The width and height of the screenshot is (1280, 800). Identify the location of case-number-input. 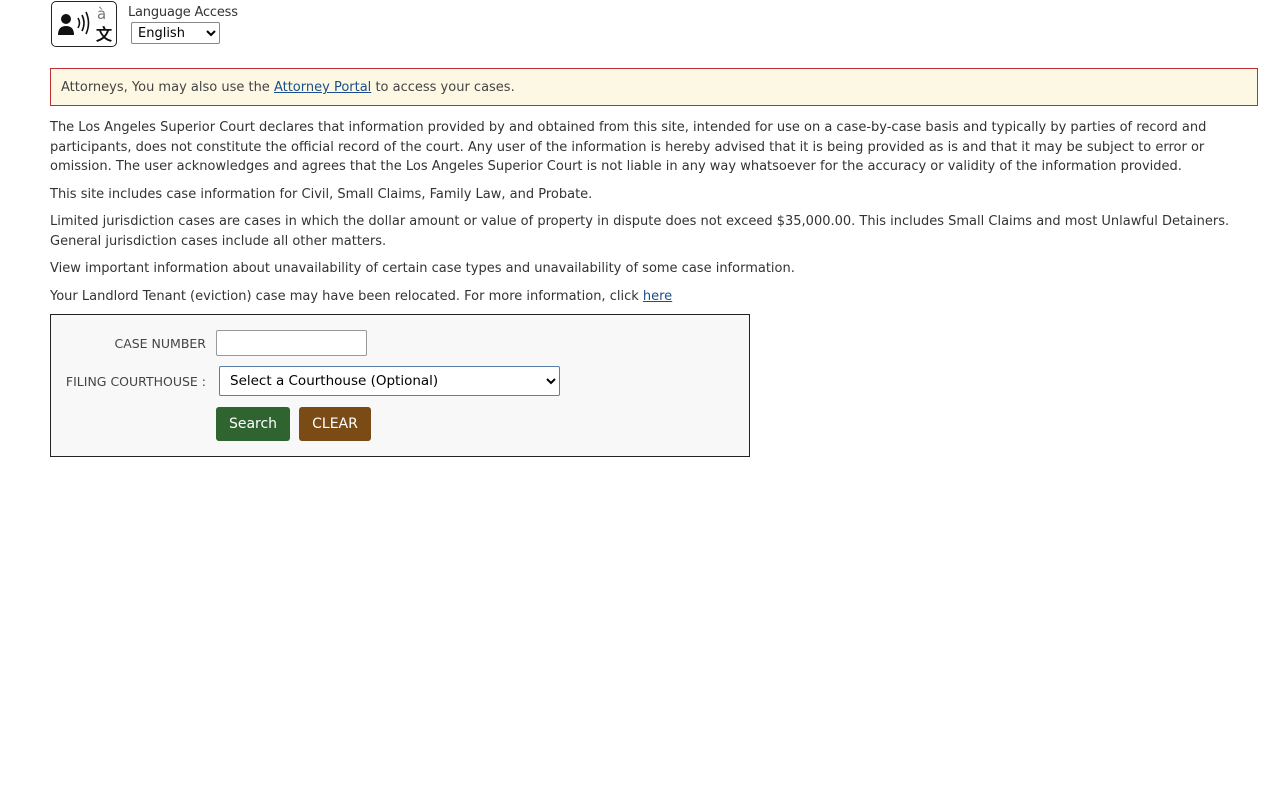
(291, 343).